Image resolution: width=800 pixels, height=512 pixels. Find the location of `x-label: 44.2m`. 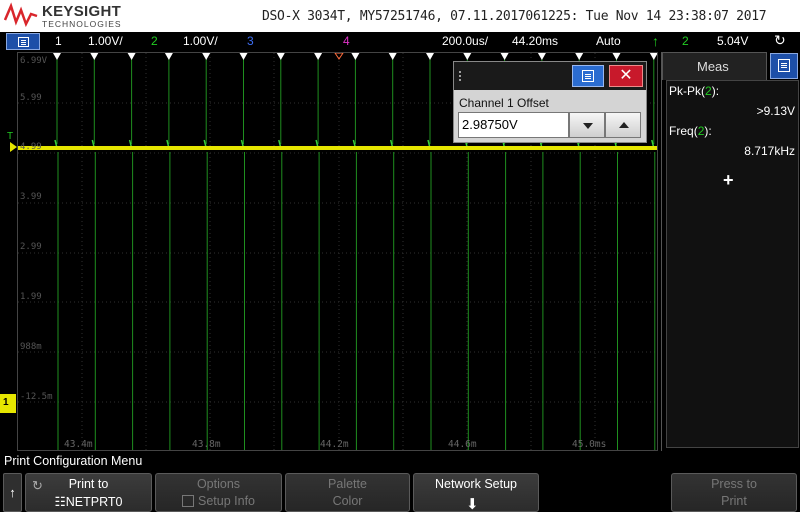

x-label: 44.2m is located at coordinates (334, 444).